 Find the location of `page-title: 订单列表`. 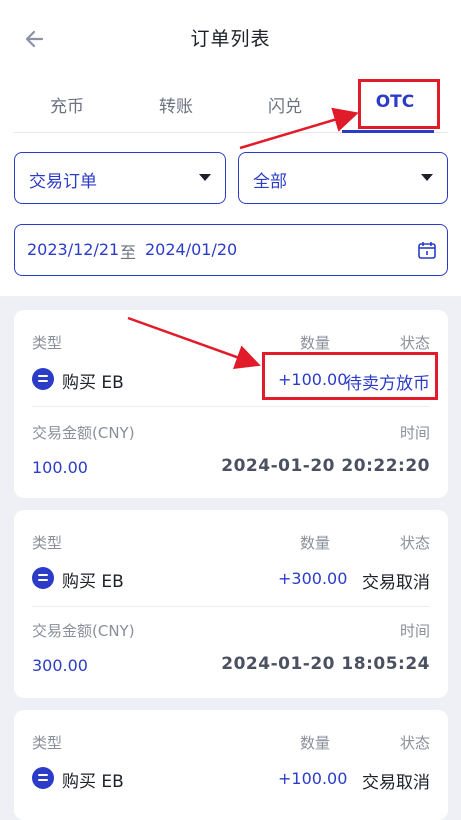

page-title: 订单列表 is located at coordinates (230, 39).